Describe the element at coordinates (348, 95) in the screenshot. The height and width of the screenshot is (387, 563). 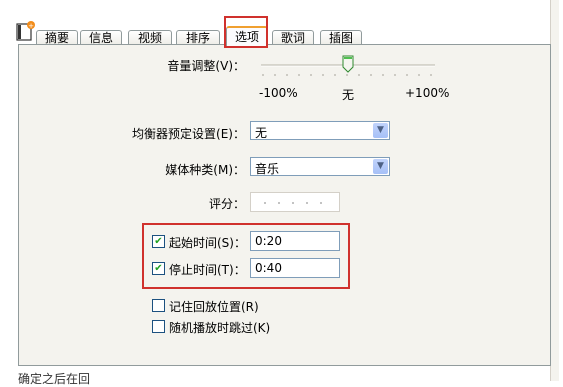
I see `volume-mid-label: 无` at that location.